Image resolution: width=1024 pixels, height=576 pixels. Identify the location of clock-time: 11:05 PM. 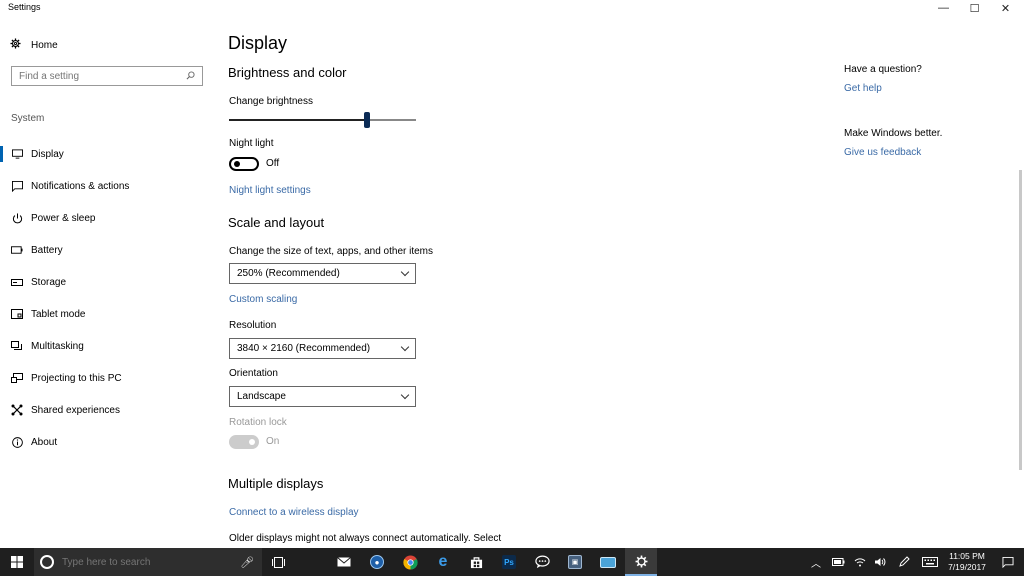
(967, 556).